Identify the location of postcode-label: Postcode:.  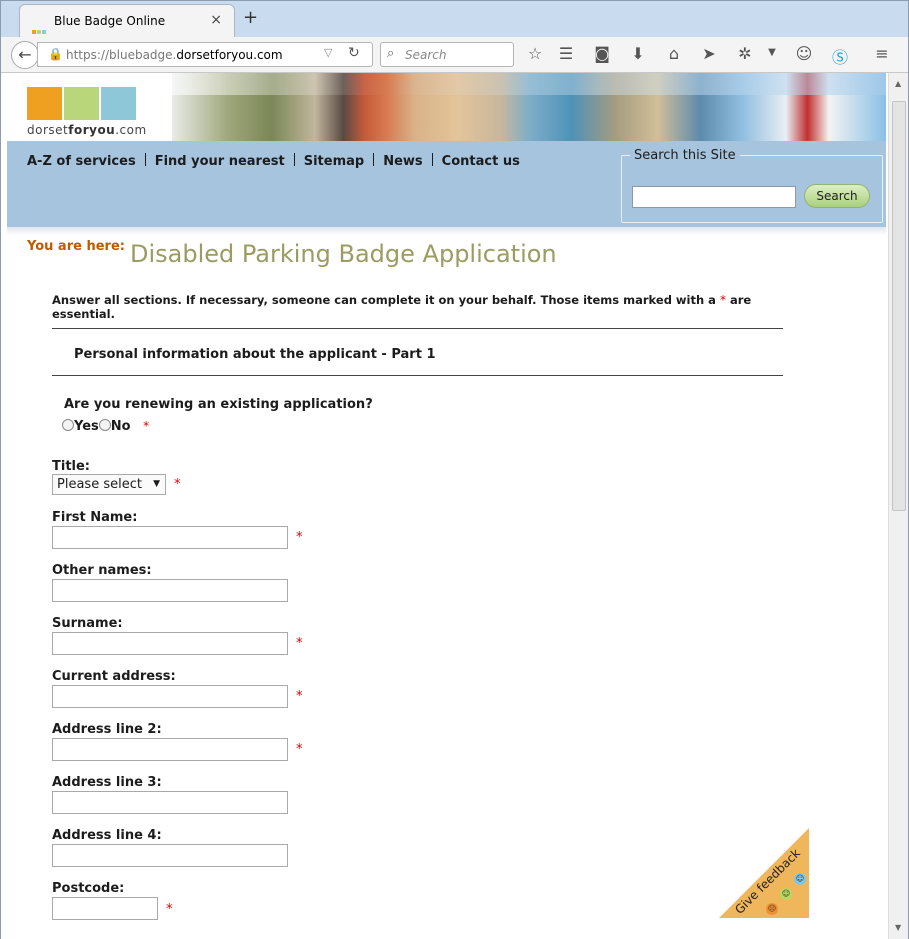
(88, 888).